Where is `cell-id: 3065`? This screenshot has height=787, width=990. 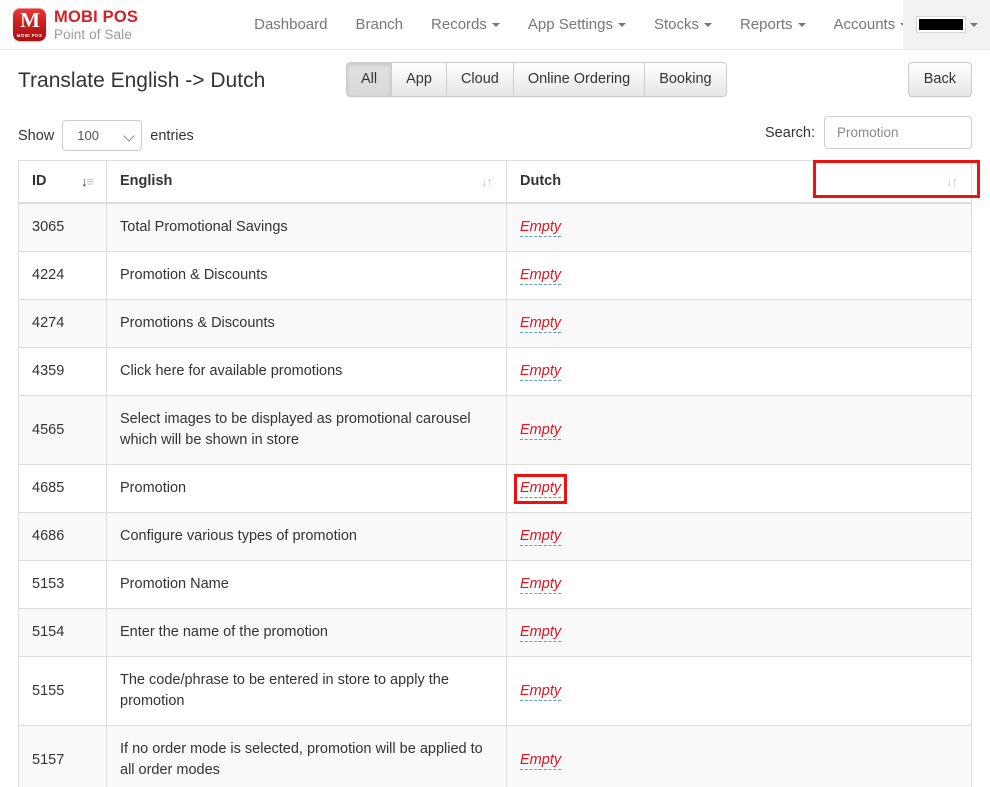
cell-id: 3065 is located at coordinates (62, 227).